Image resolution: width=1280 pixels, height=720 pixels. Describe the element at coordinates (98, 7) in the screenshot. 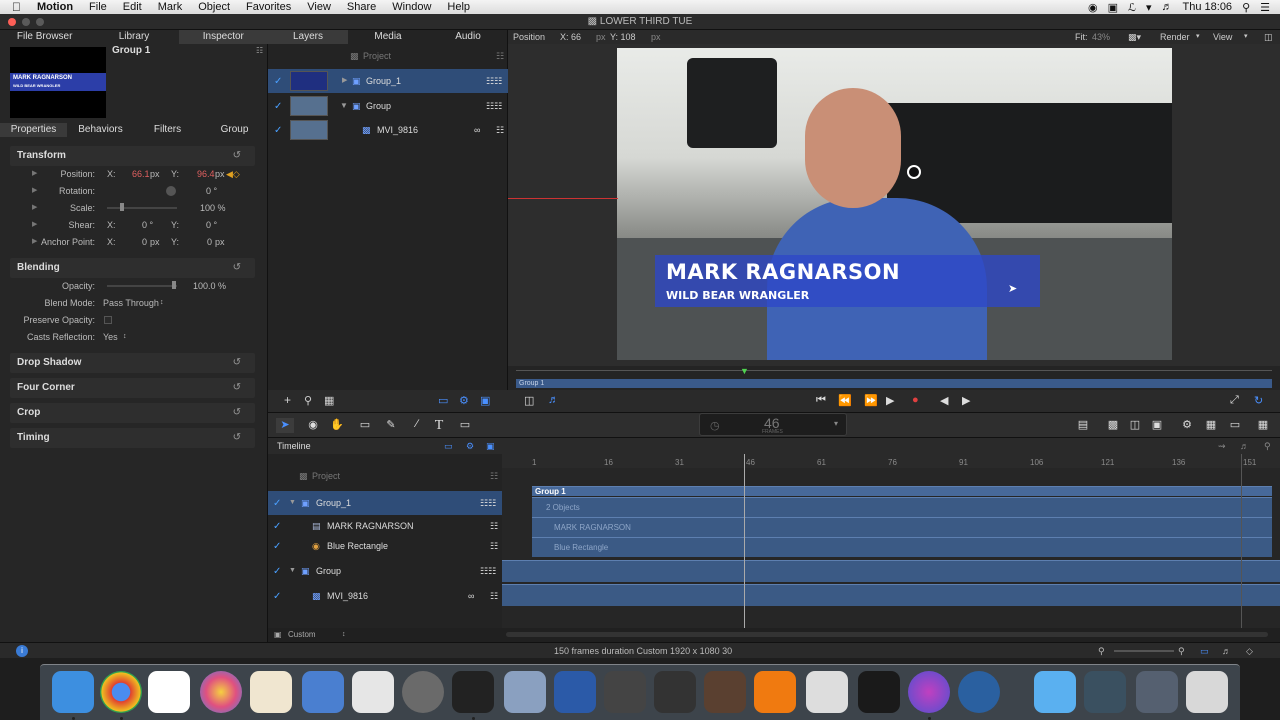

I see `menu-file: File` at that location.